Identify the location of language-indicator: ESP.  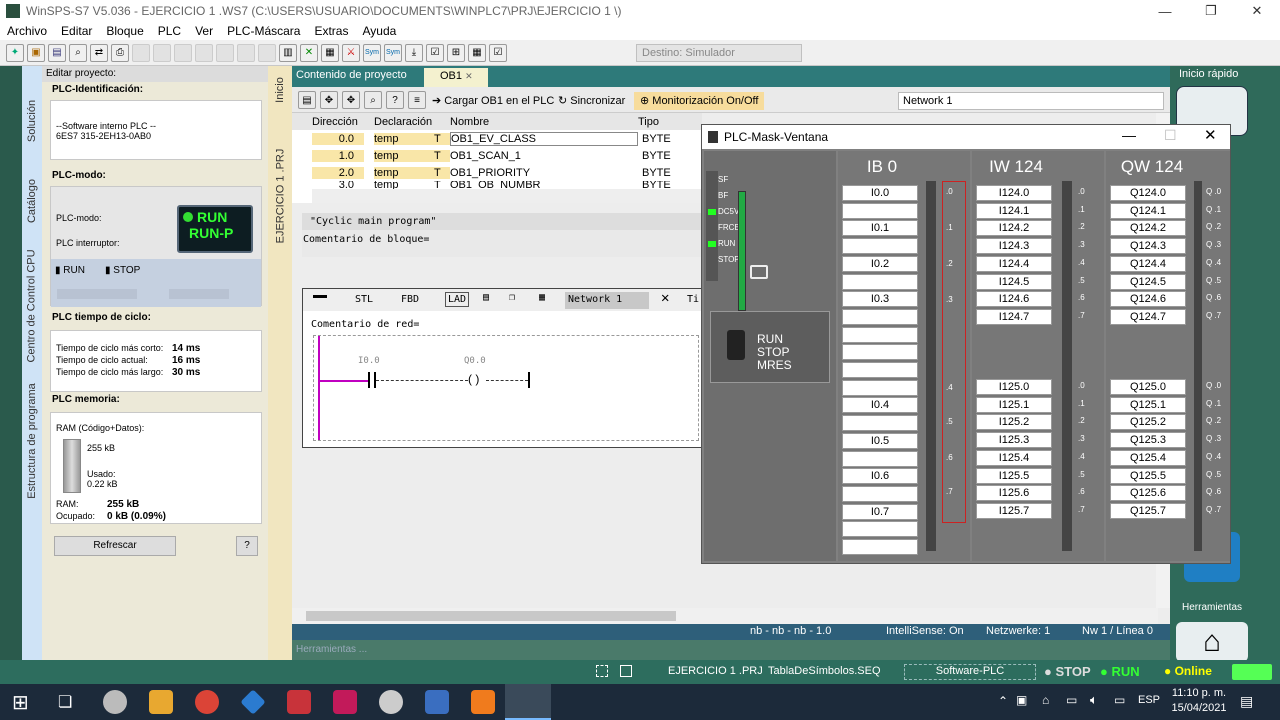
(1149, 700).